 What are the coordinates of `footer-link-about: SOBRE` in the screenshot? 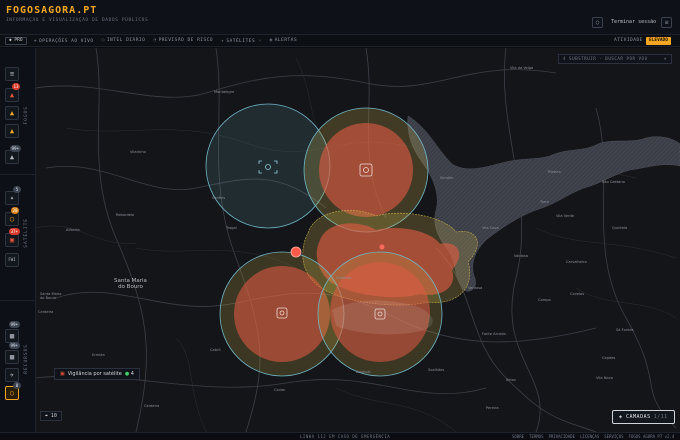 It's located at (518, 436).